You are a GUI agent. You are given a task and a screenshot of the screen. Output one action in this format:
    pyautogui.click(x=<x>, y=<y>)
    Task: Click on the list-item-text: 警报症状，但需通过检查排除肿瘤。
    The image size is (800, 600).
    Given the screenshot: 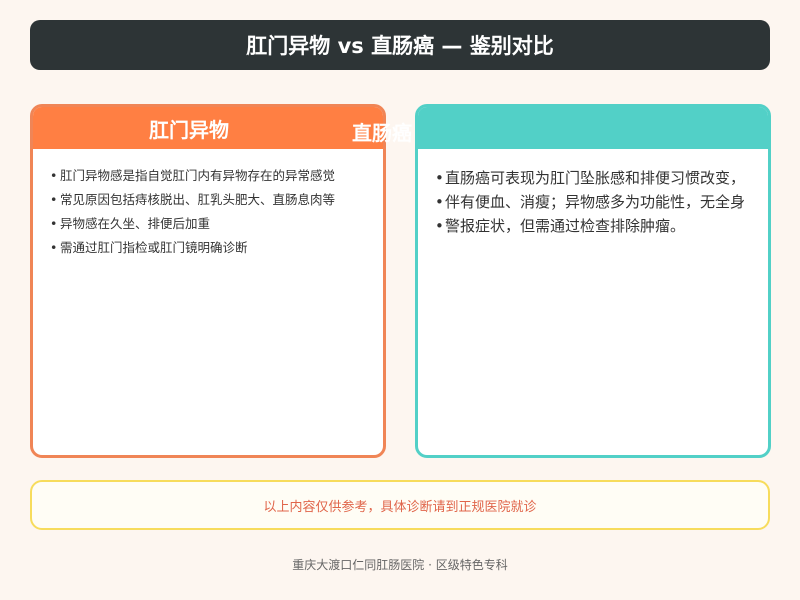 What is the action you would take?
    pyautogui.click(x=565, y=226)
    